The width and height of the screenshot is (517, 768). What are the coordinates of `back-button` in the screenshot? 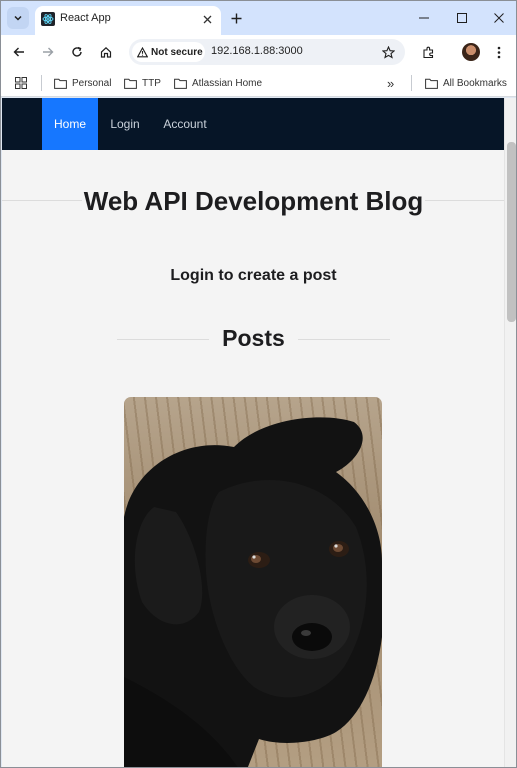 It's located at (19, 52).